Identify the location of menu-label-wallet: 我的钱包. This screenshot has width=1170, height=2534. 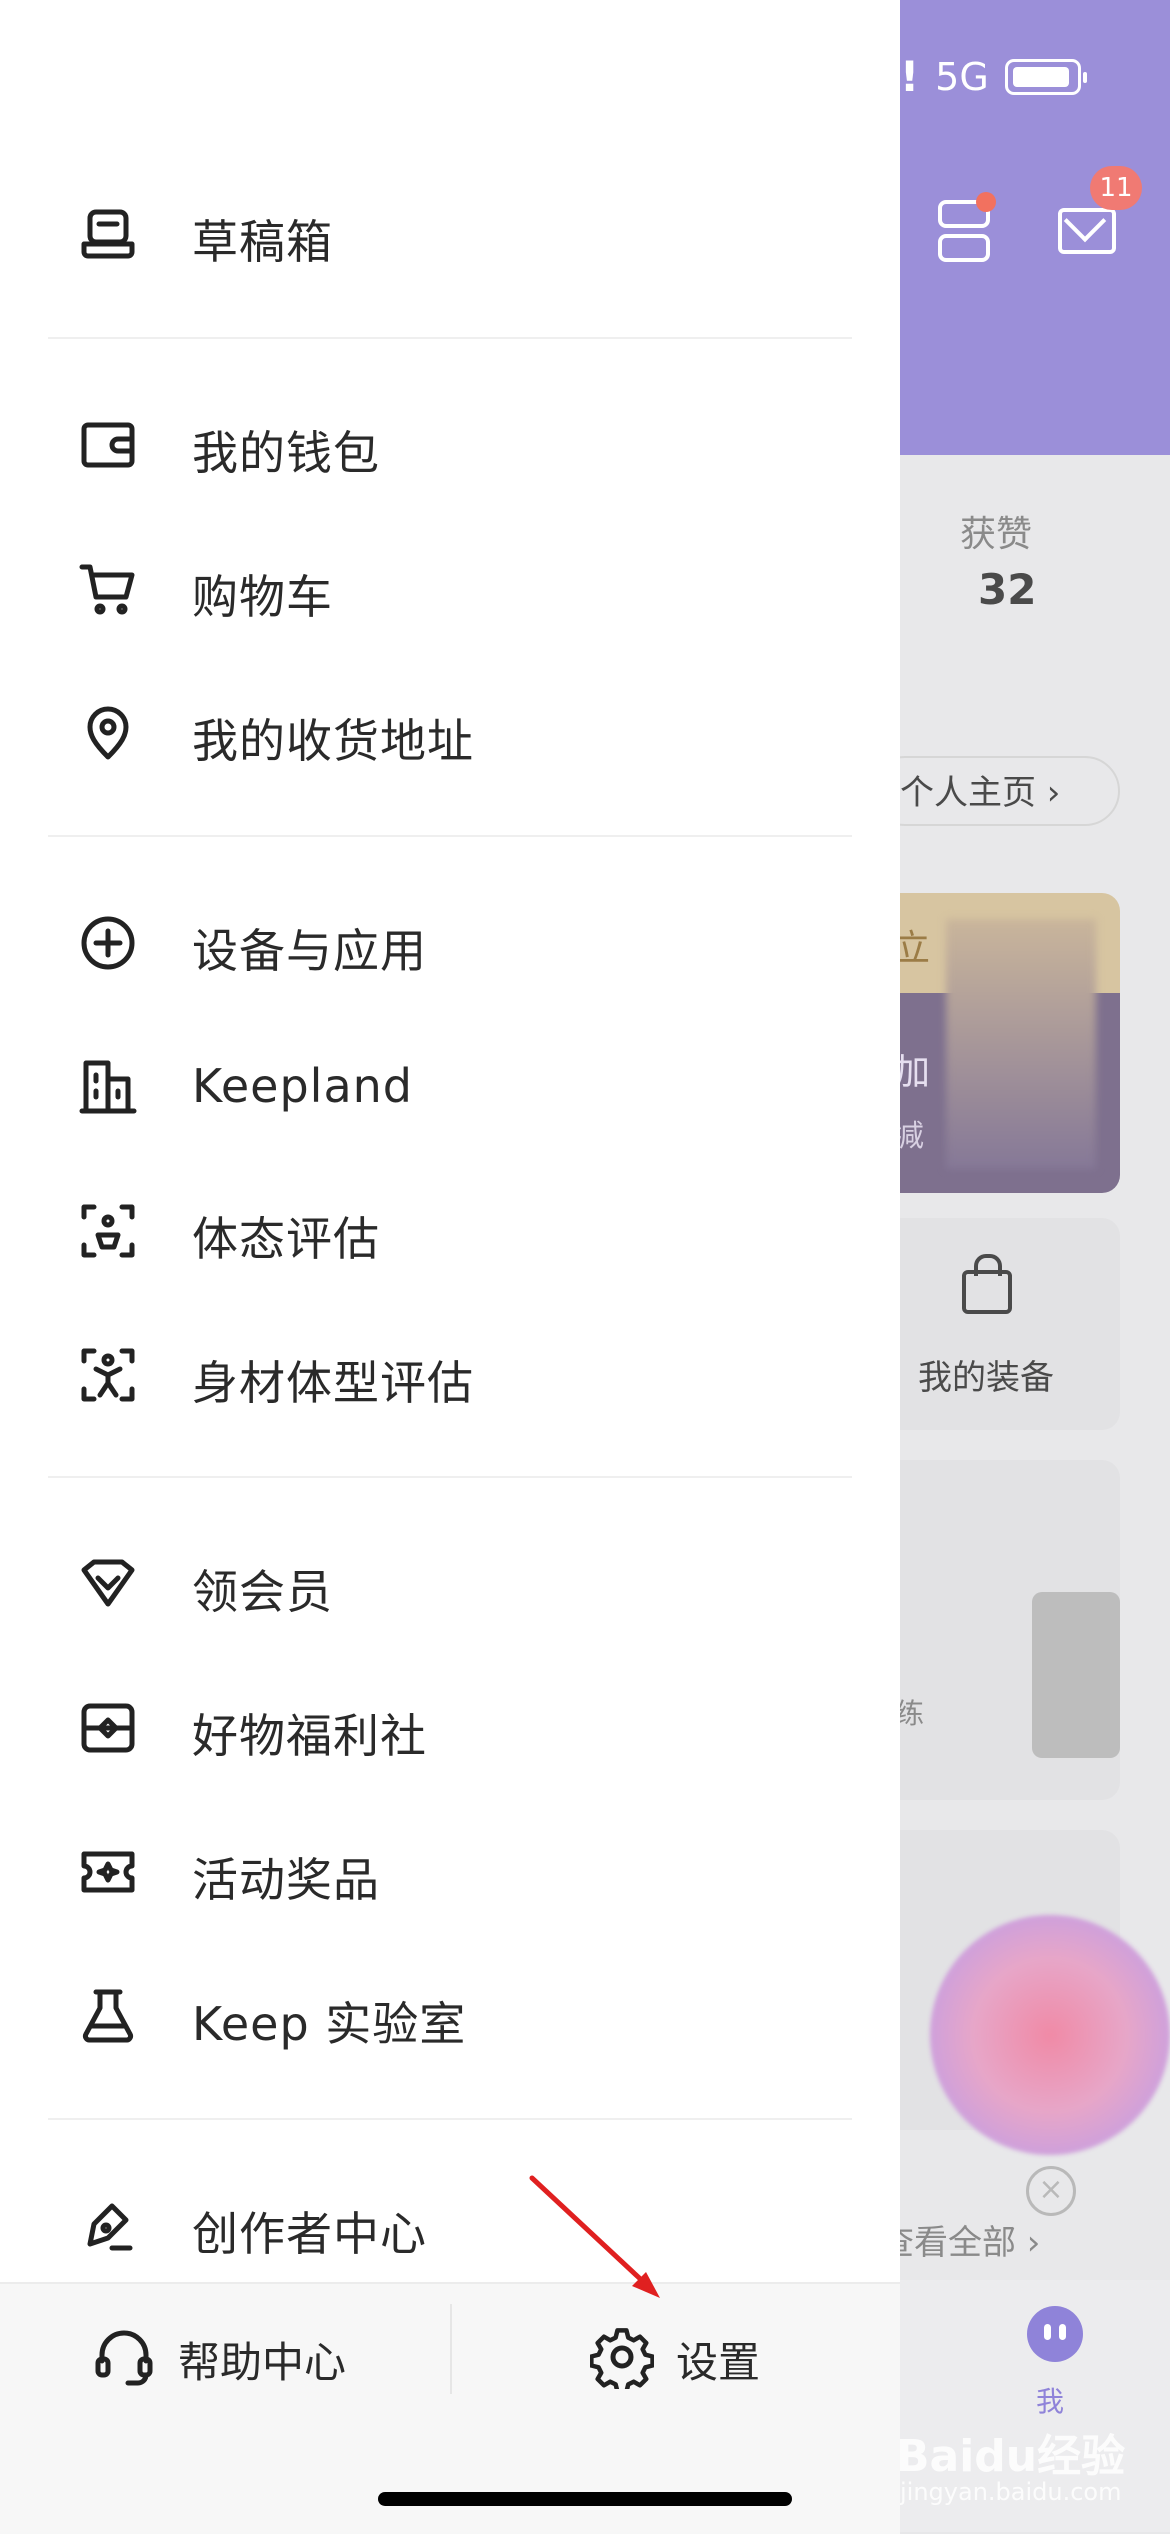
(286, 453).